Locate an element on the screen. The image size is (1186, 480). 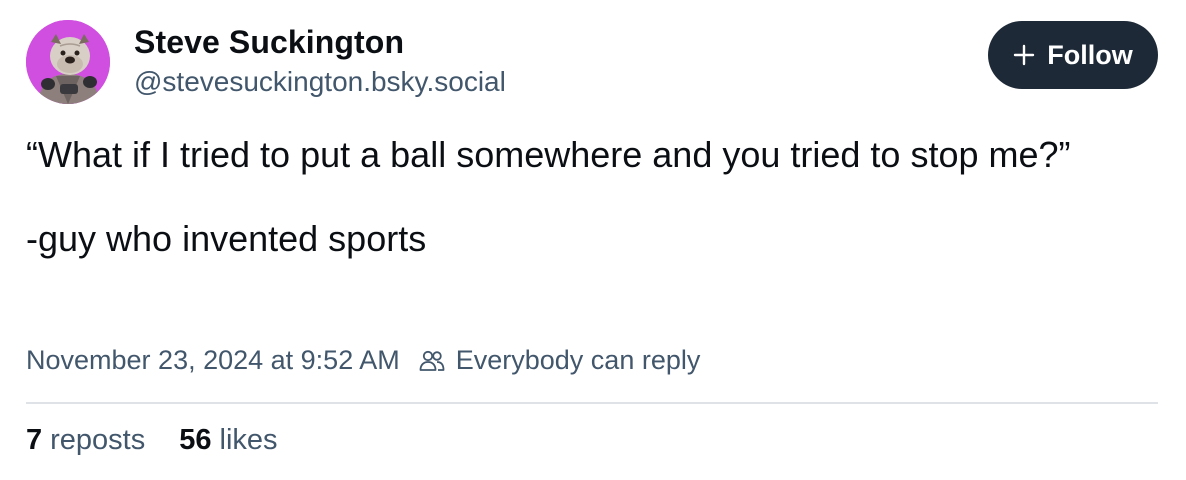
author-display-name: Steve Suckington is located at coordinates (269, 42).